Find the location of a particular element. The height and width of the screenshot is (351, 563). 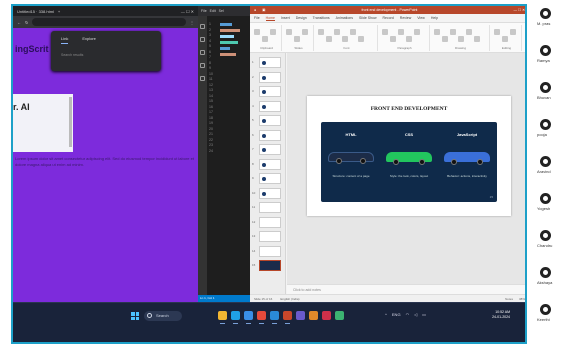

edge-icon is located at coordinates (235, 315).